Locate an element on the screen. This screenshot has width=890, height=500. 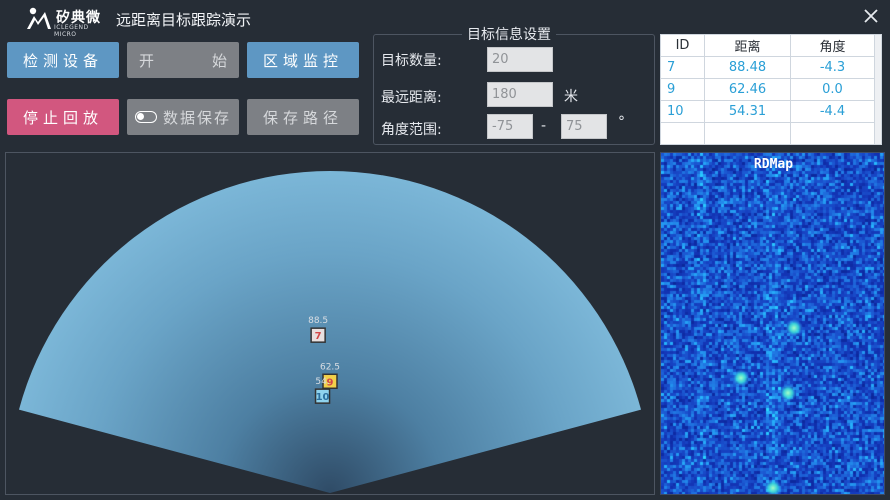
radar-target: 788.5 is located at coordinates (318, 329).